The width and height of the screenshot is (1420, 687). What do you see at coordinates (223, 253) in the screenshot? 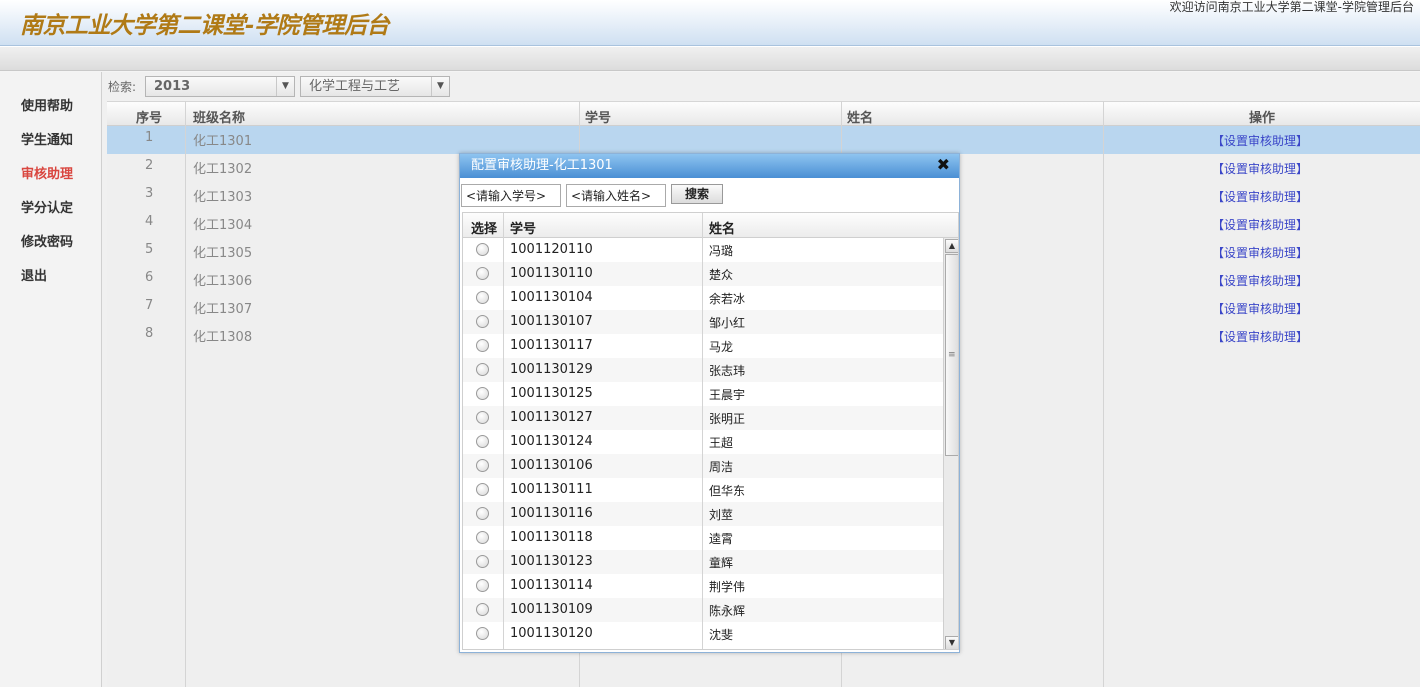
I see `row-class-name: 化工1305` at bounding box center [223, 253].